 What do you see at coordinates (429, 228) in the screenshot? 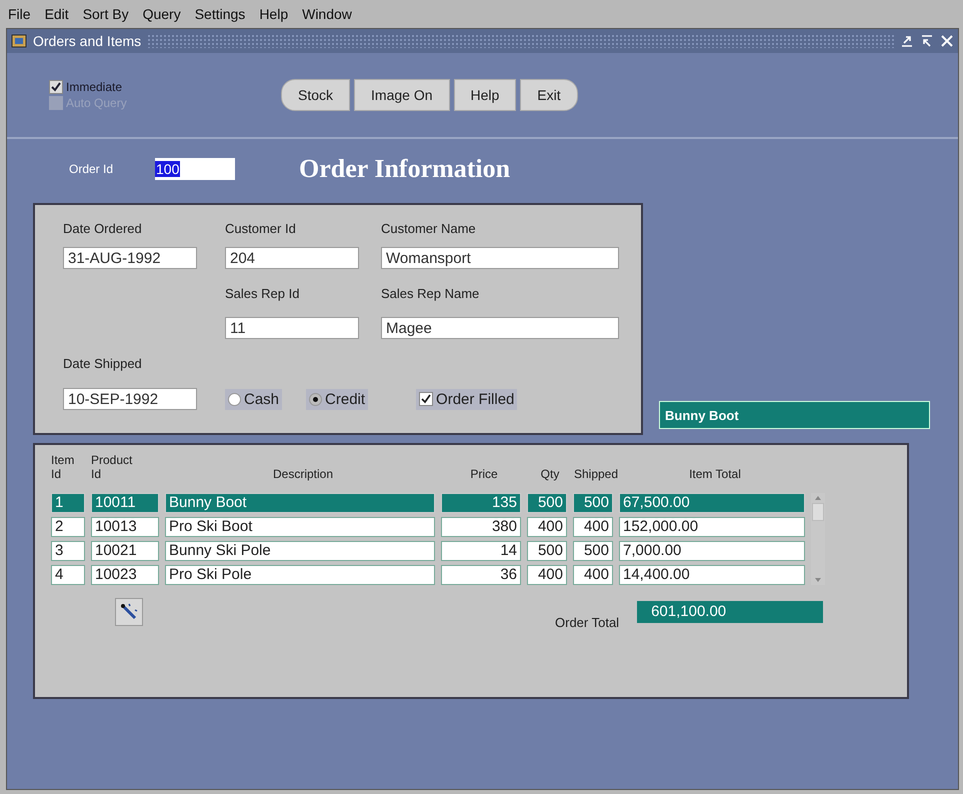
I see `field-label: Customer Name` at bounding box center [429, 228].